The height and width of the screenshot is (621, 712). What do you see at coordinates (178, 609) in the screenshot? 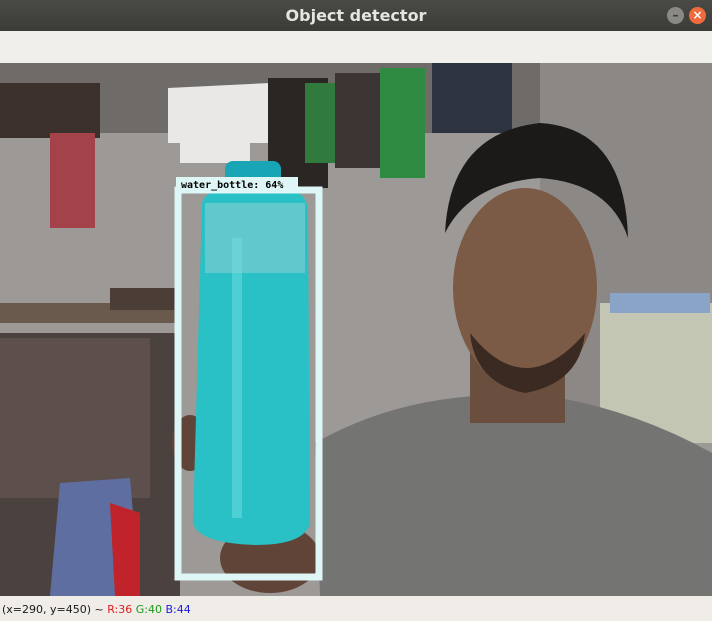
I see `blue-value: B:44` at bounding box center [178, 609].